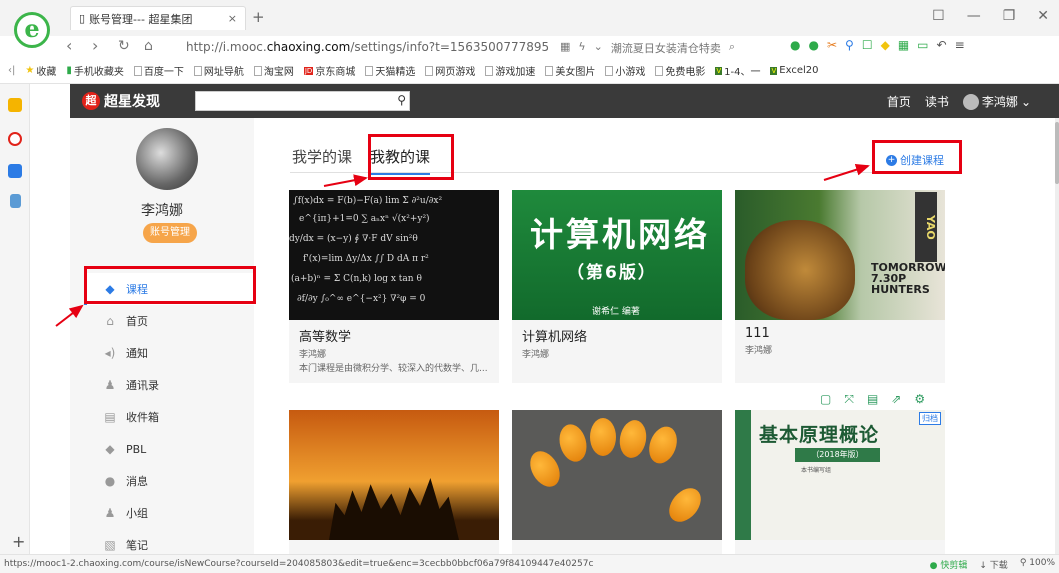 This screenshot has height=573, width=1059. I want to click on bookmark-item: V Excel20, so click(794, 70).